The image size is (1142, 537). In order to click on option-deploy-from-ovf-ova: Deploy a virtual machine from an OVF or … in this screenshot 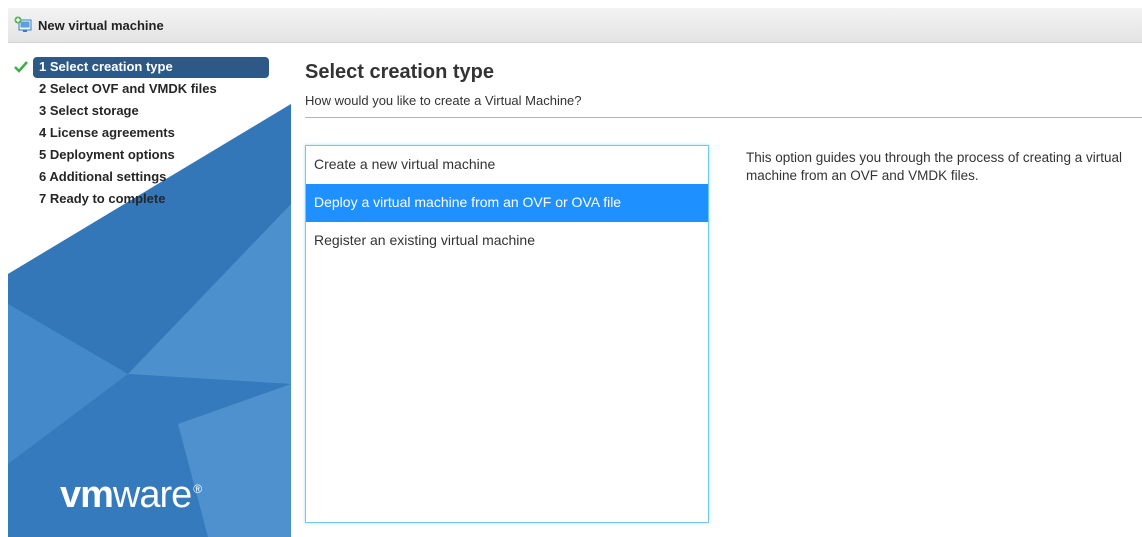, I will do `click(507, 203)`.